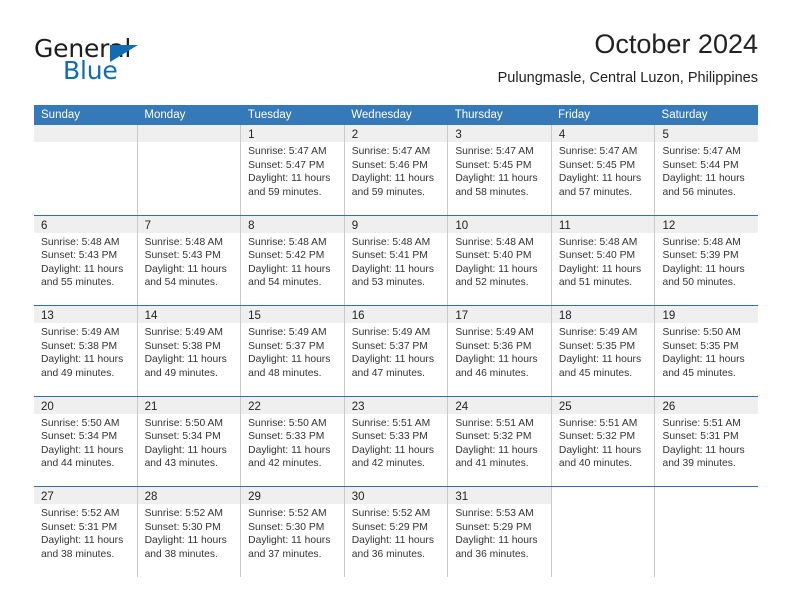  Describe the element at coordinates (700, 437) in the screenshot. I see `sunset-text: Sunset: 5:31 PM` at that location.